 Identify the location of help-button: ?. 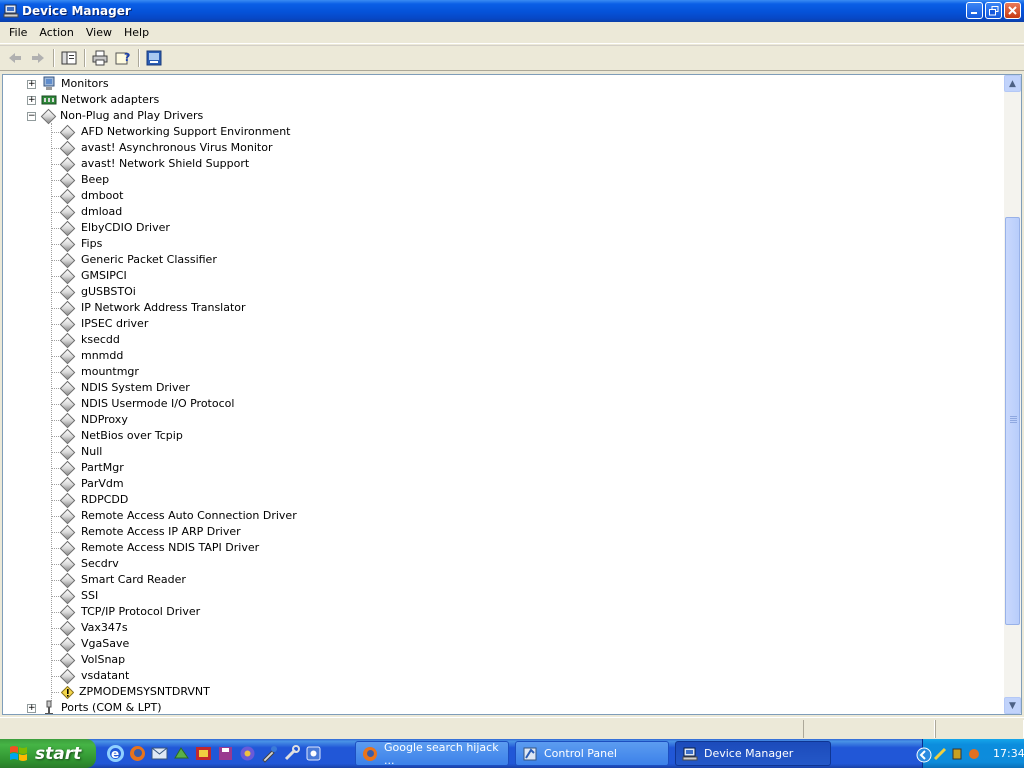
(123, 58).